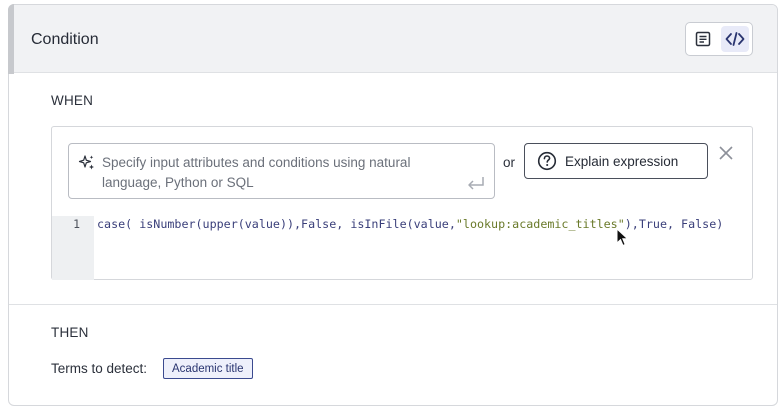  Describe the element at coordinates (76, 224) in the screenshot. I see `line-number: 1` at that location.